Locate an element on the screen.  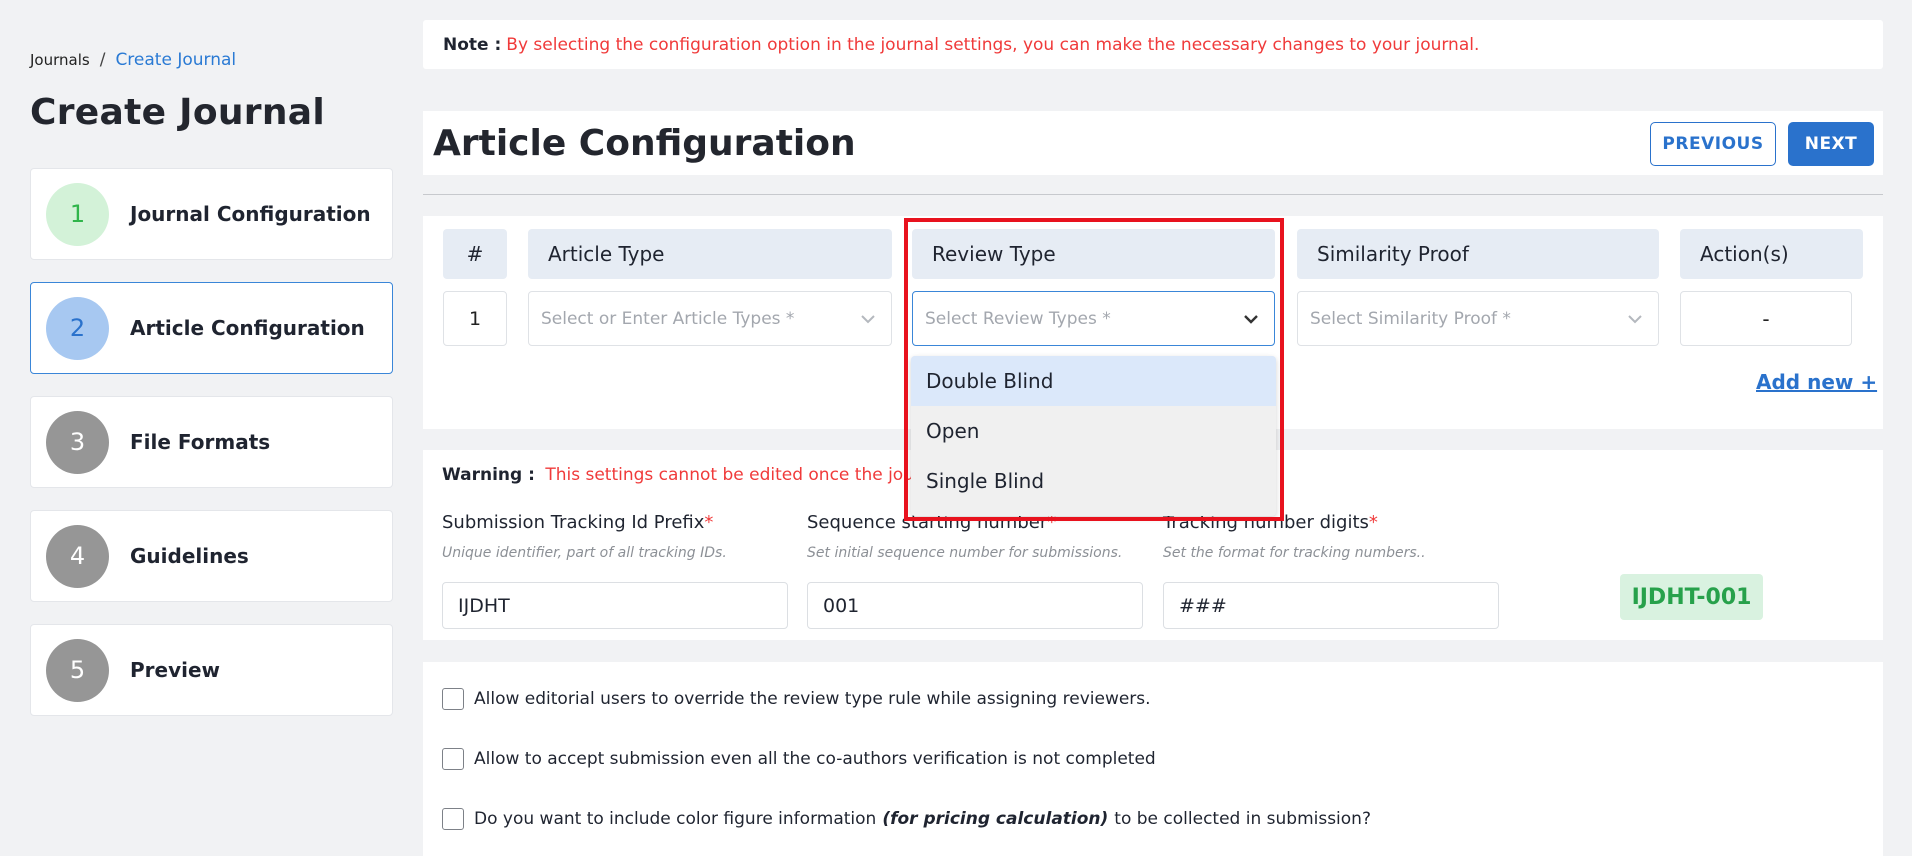
prefix-label: Submission Tracking Id Prefix* is located at coordinates (577, 522).